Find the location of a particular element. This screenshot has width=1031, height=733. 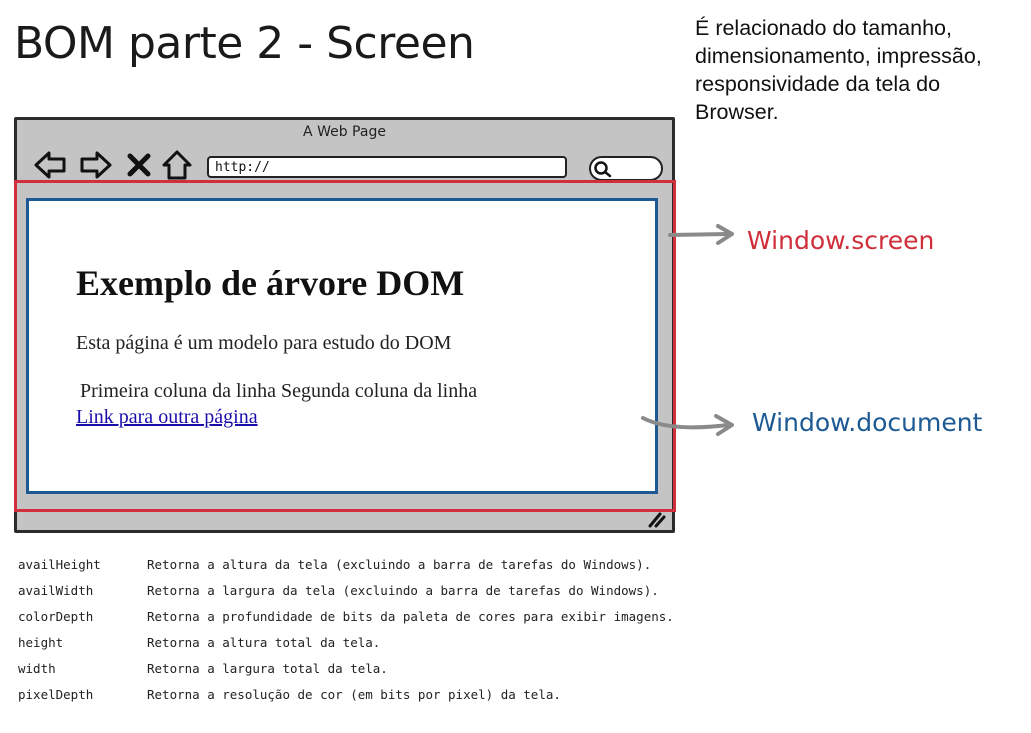

document-link: Link para outra página is located at coordinates (167, 417).